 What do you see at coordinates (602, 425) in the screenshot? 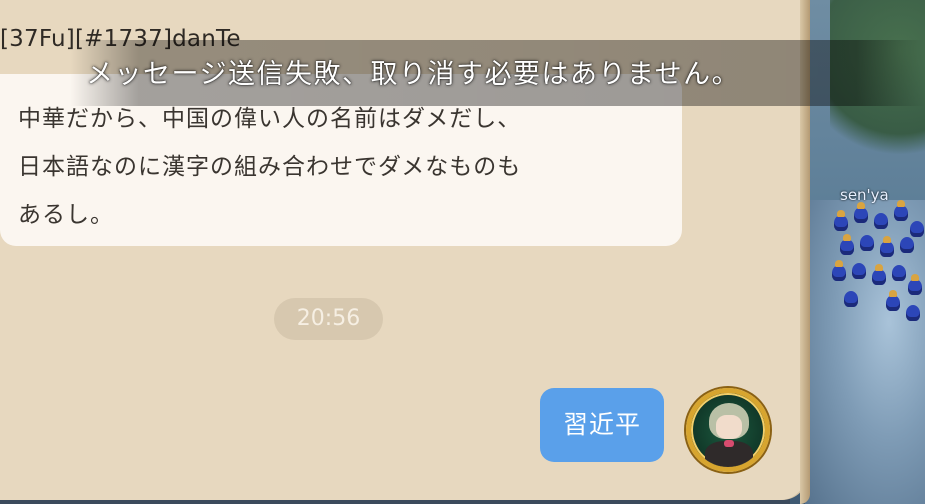
I see `outgoing-message-bubble: 習近平` at bounding box center [602, 425].